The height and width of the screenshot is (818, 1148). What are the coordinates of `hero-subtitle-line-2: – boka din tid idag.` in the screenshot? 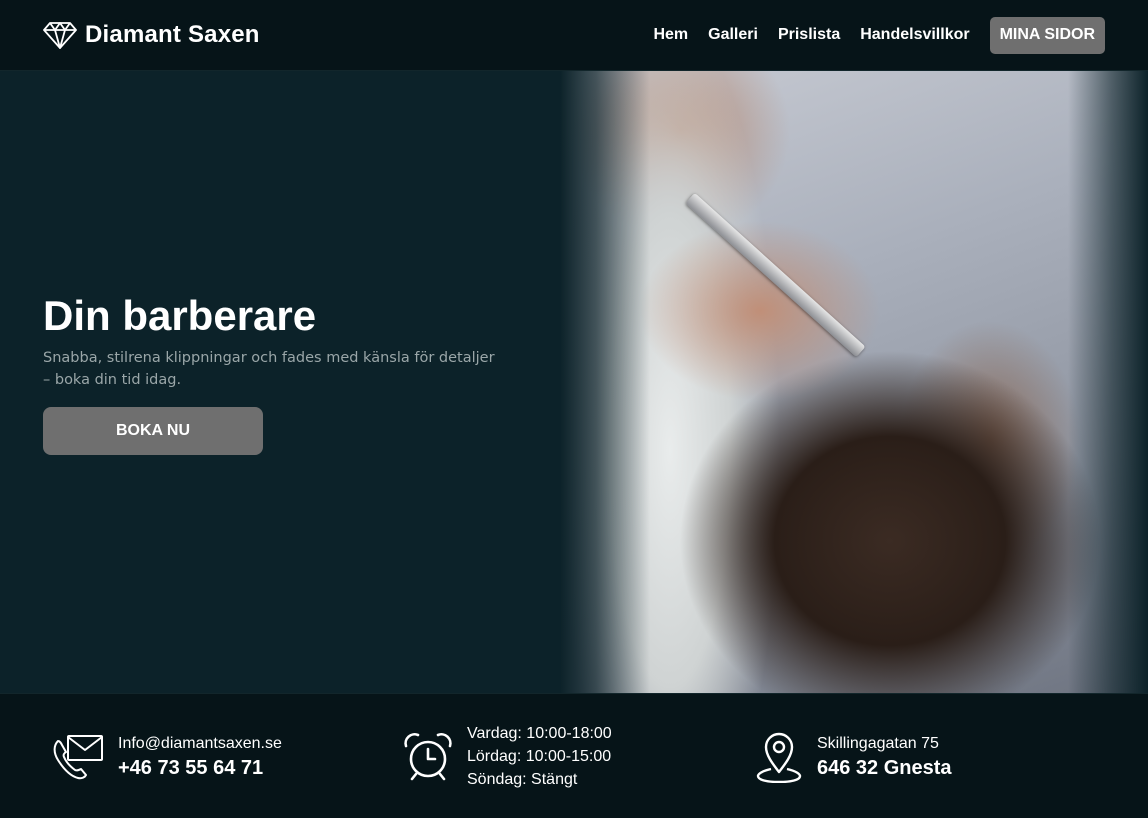 It's located at (112, 380).